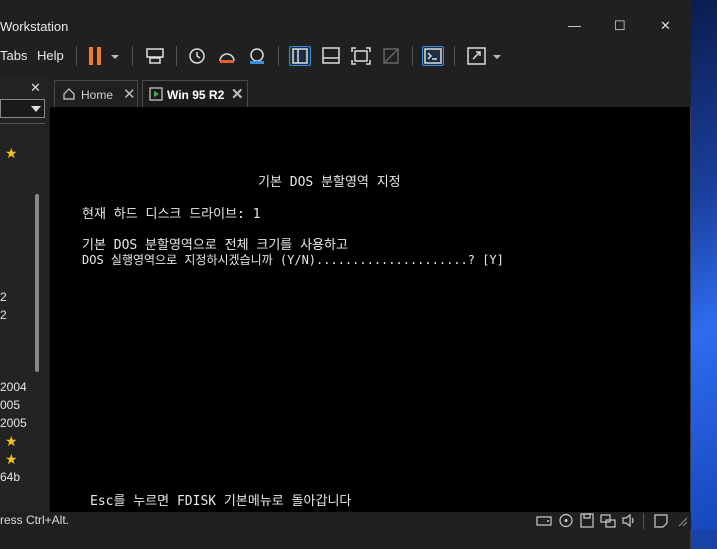 This screenshot has width=717, height=549. I want to click on full-screen-icon, so click(361, 56).